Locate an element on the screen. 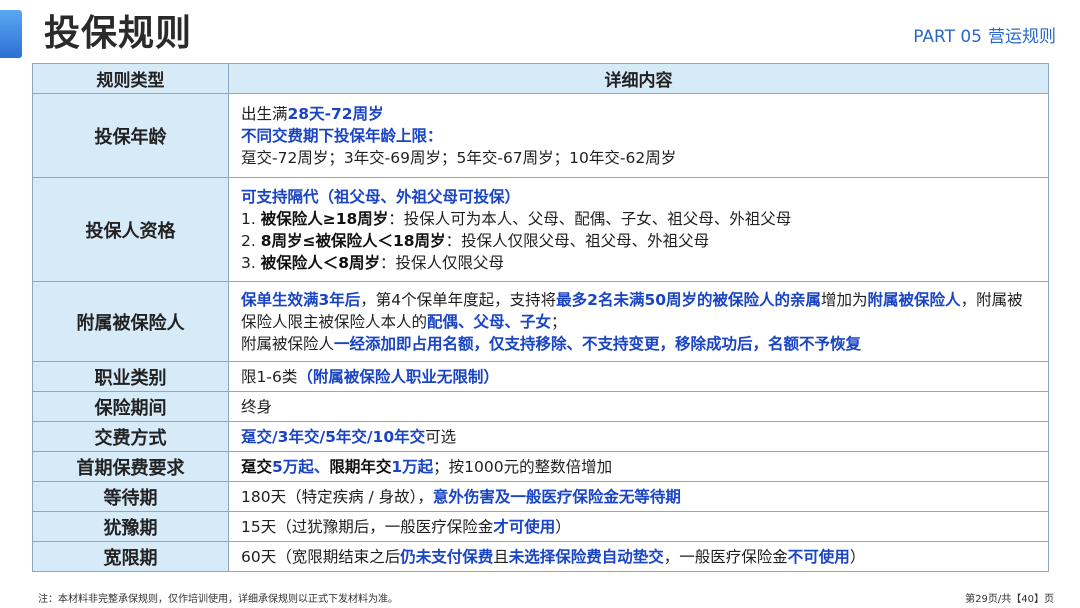  highlight: 最多2名未满50周岁的被保险人的亲属 is located at coordinates (689, 299).